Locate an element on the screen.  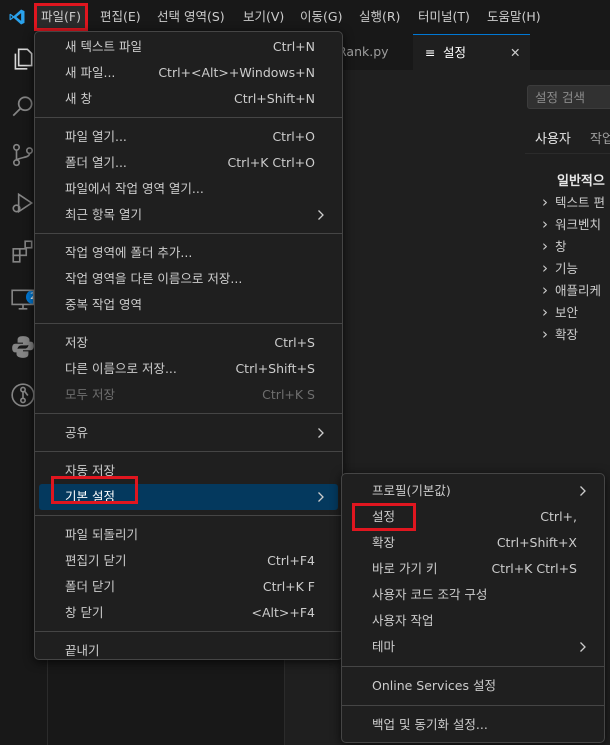
menu-item-새-파일: 새 파일... Ctrl+<Alt>+Windows+N is located at coordinates (188, 73).